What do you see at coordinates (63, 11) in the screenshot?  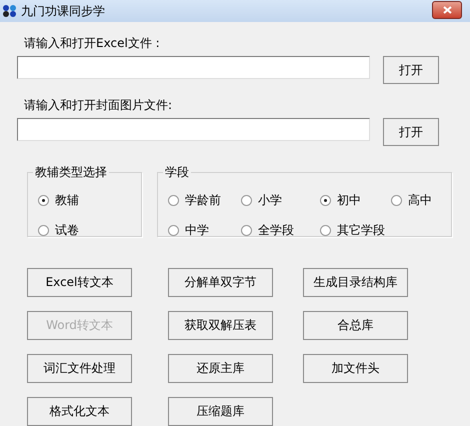 I see `window-title: 九门功课同步学` at bounding box center [63, 11].